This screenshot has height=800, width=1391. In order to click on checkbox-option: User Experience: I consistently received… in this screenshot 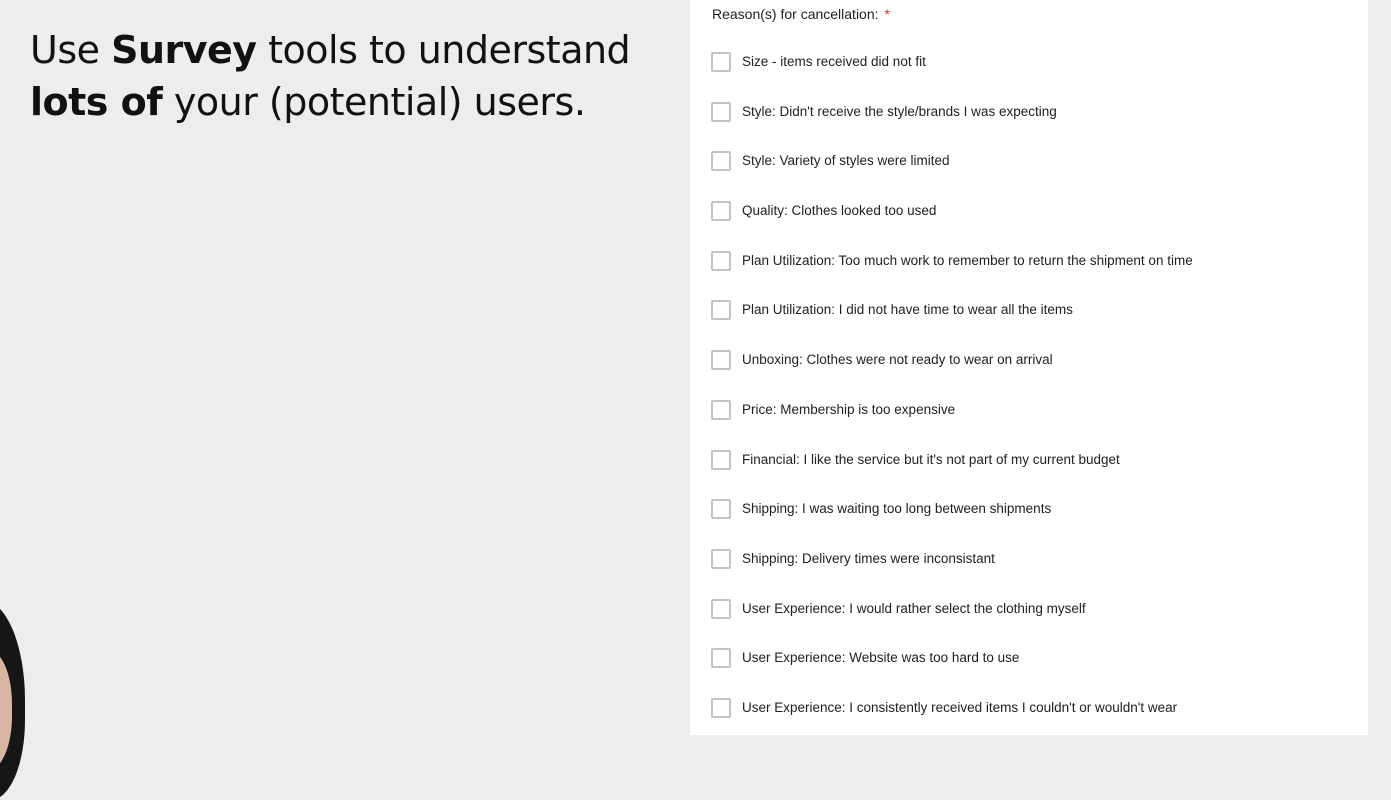, I will do `click(952, 722)`.